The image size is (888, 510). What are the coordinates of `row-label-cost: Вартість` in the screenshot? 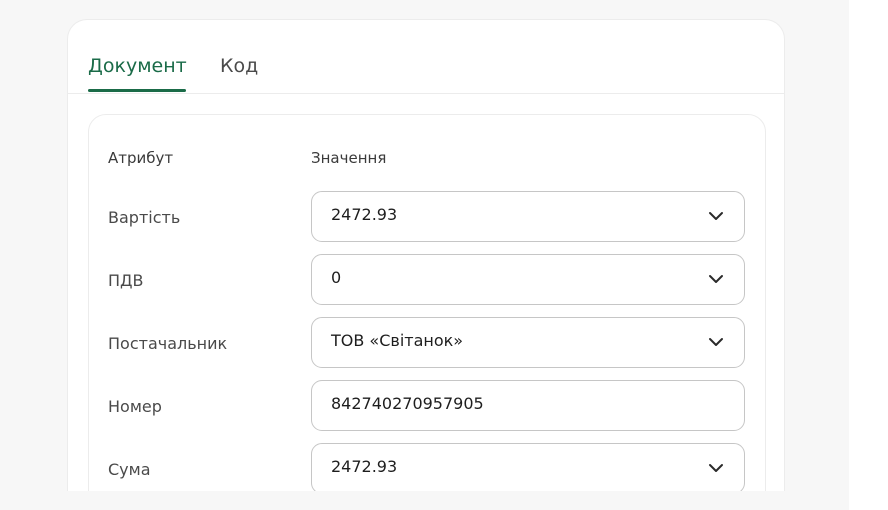 It's located at (144, 217).